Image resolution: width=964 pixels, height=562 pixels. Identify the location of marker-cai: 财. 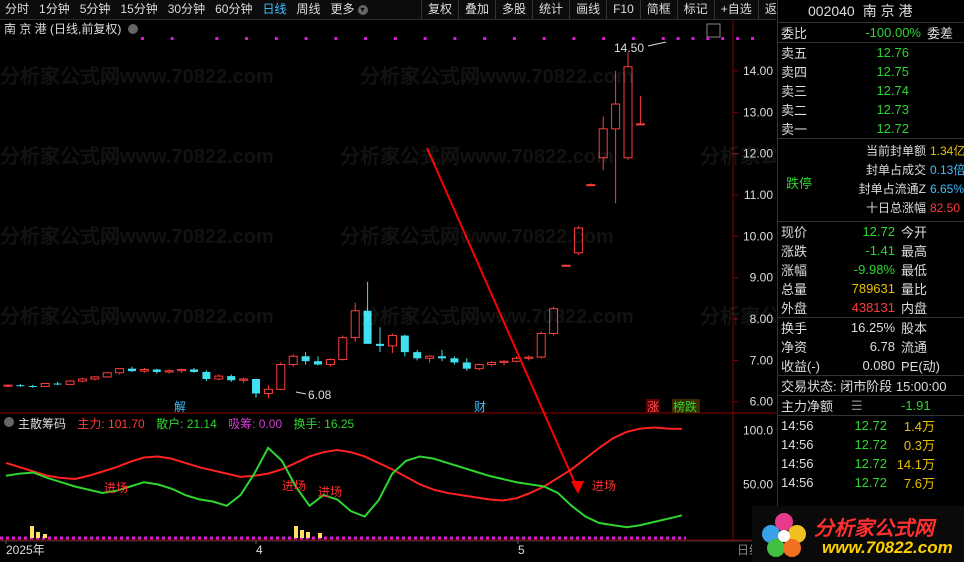
(480, 407).